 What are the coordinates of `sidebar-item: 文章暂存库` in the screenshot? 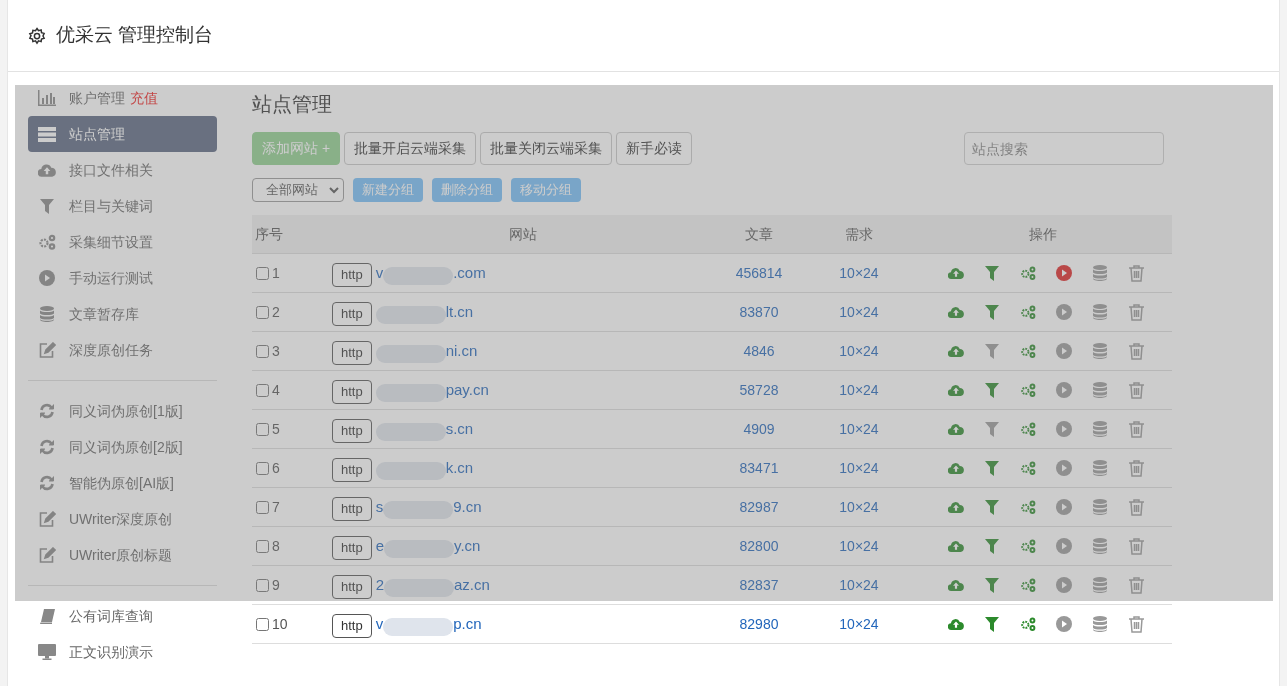 It's located at (122, 314).